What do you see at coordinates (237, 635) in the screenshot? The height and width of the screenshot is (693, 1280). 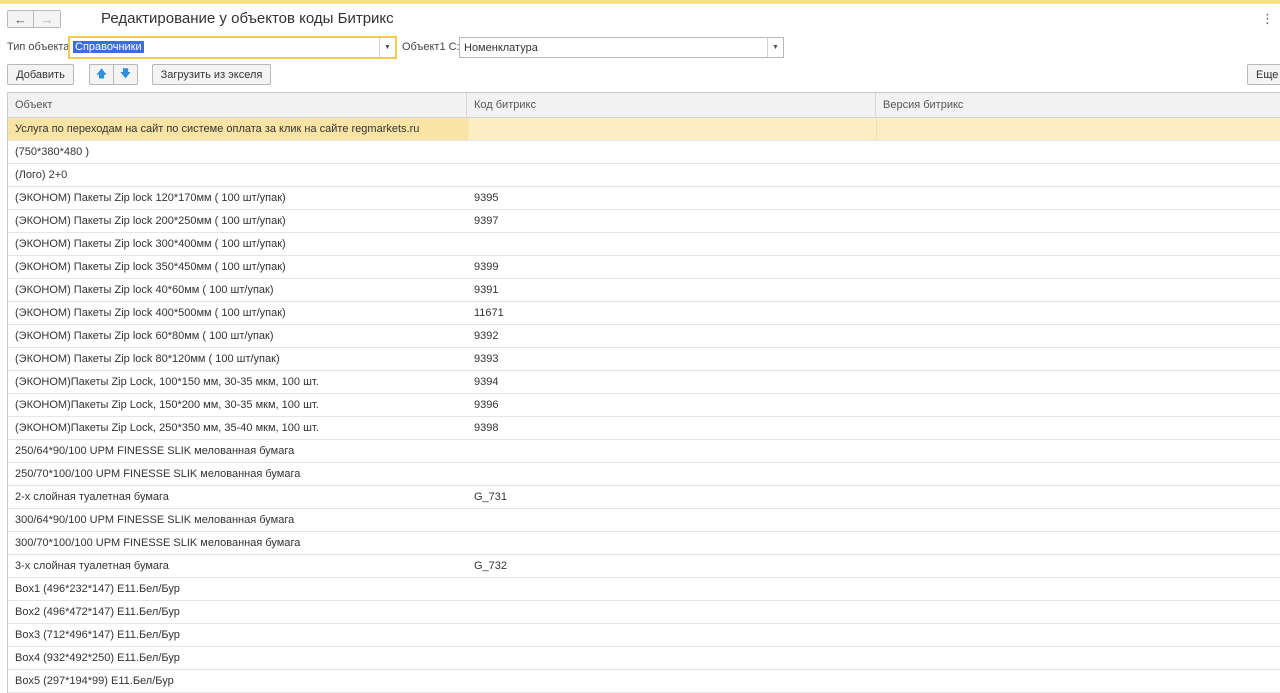 I see `cell-object: Box3 (712*496*147) E11.Бел/Бур` at bounding box center [237, 635].